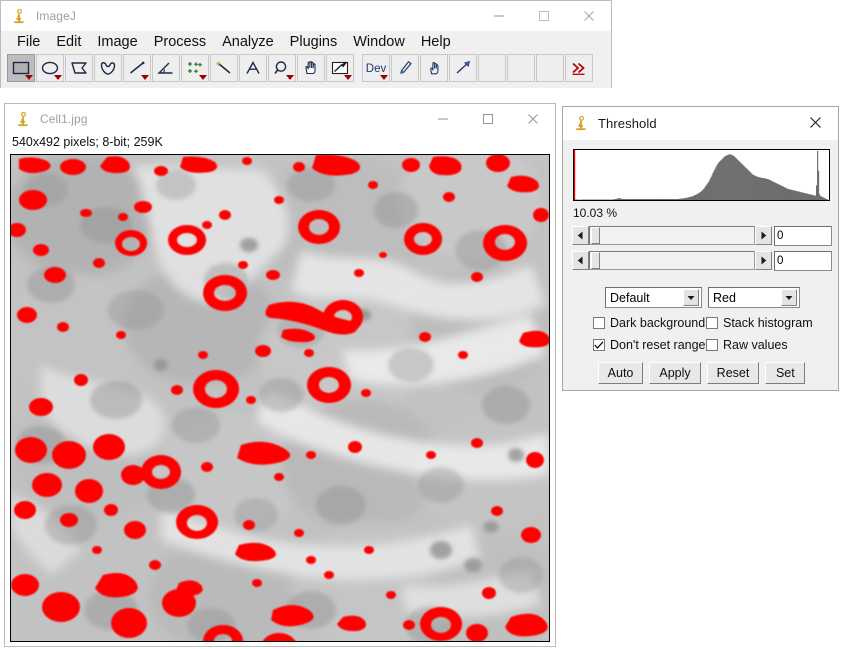 The image size is (842, 649). I want to click on threshold-title: Threshold, so click(627, 123).